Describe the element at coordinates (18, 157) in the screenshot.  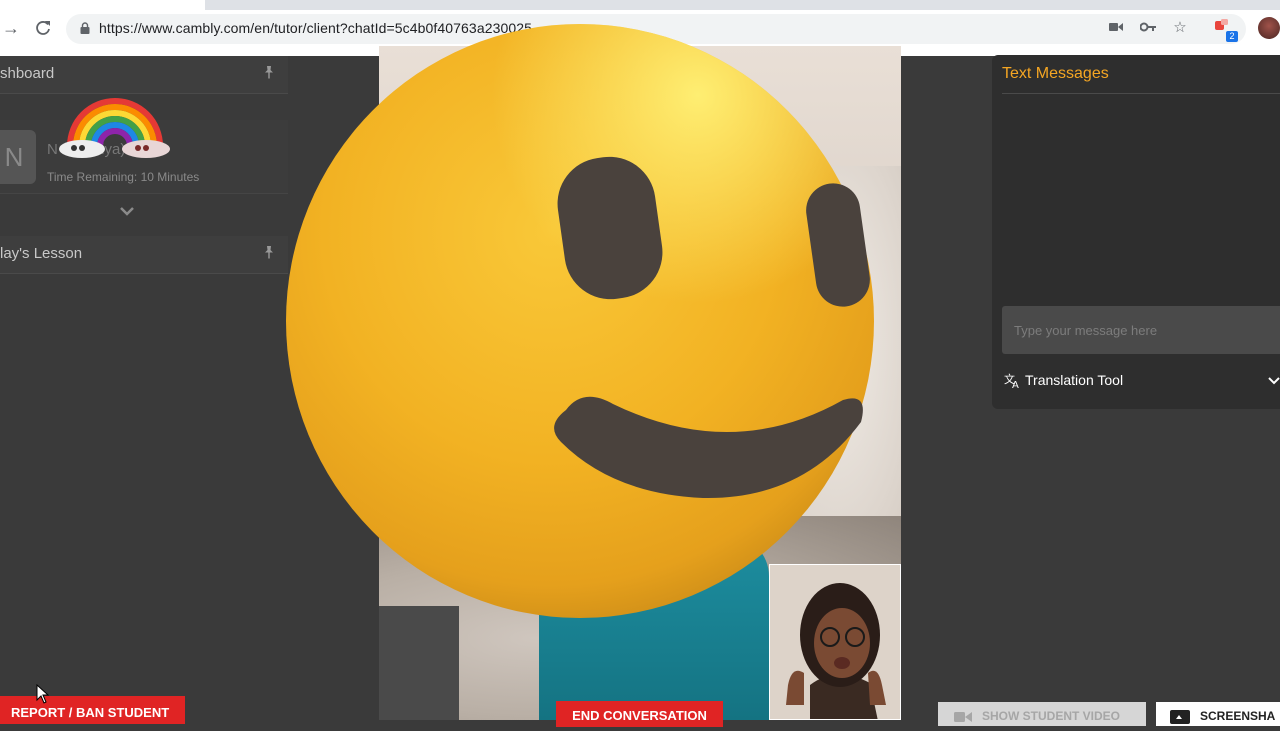
I see `student-avatar: N` at that location.